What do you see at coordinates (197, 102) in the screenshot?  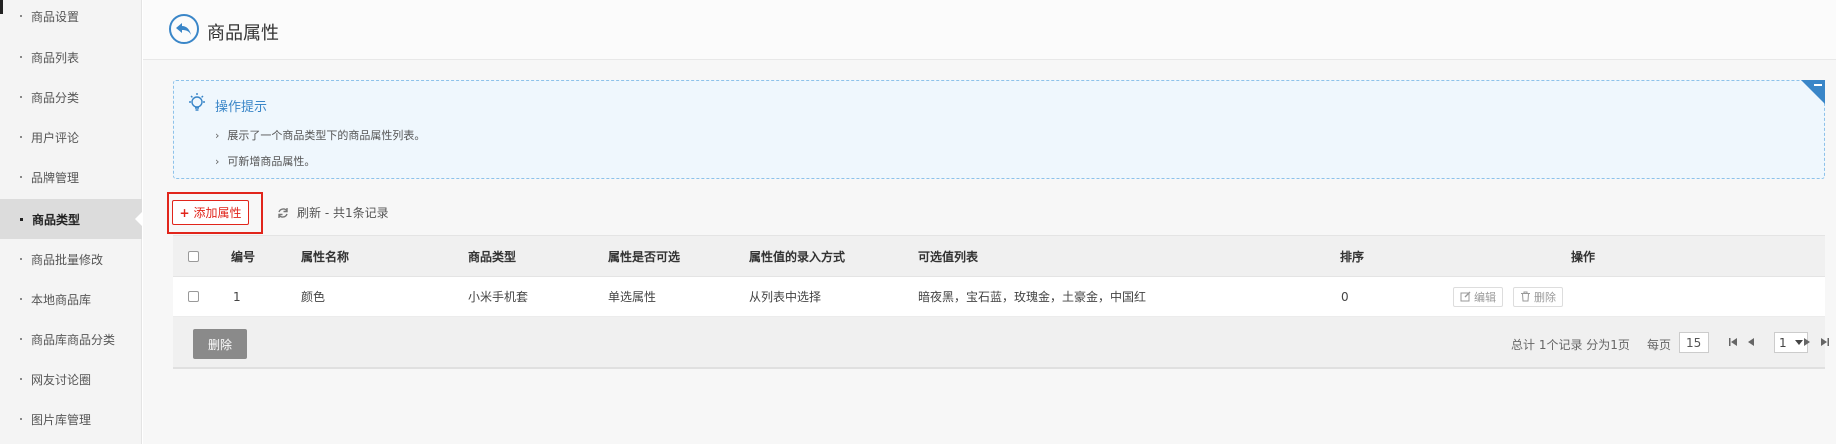 I see `lightbulb-icon` at bounding box center [197, 102].